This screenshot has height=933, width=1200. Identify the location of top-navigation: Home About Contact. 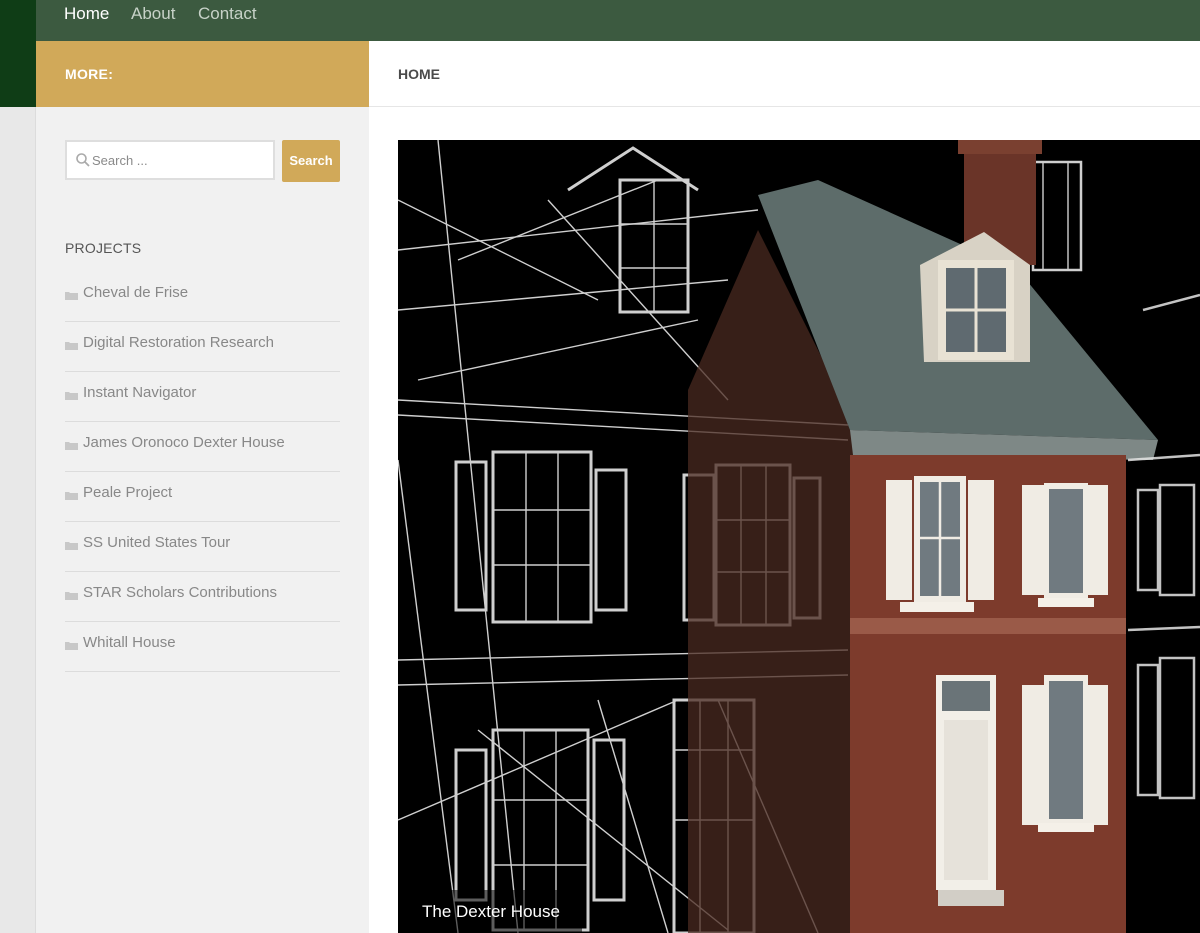
(618, 20).